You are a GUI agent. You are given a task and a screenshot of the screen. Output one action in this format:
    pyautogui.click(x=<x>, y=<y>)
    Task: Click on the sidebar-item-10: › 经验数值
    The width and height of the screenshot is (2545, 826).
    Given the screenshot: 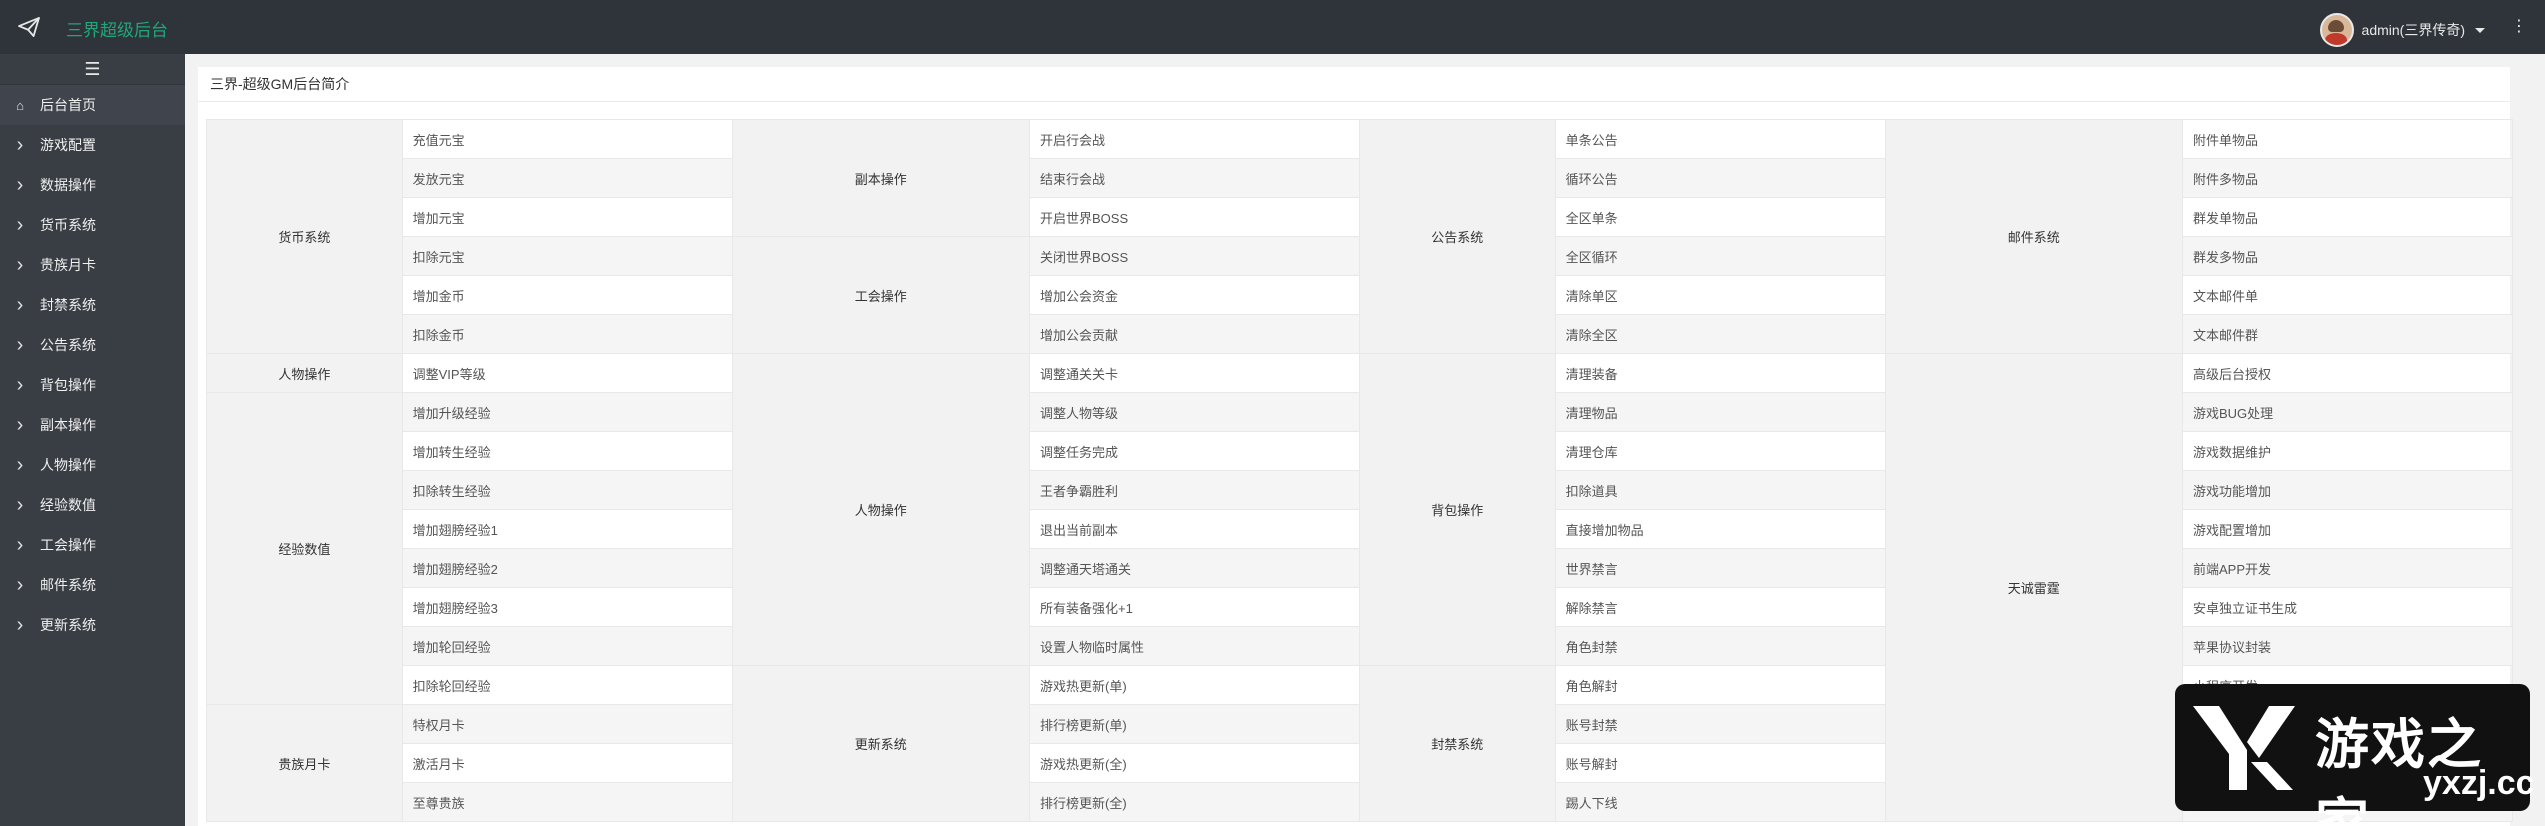 What is the action you would take?
    pyautogui.click(x=92, y=505)
    